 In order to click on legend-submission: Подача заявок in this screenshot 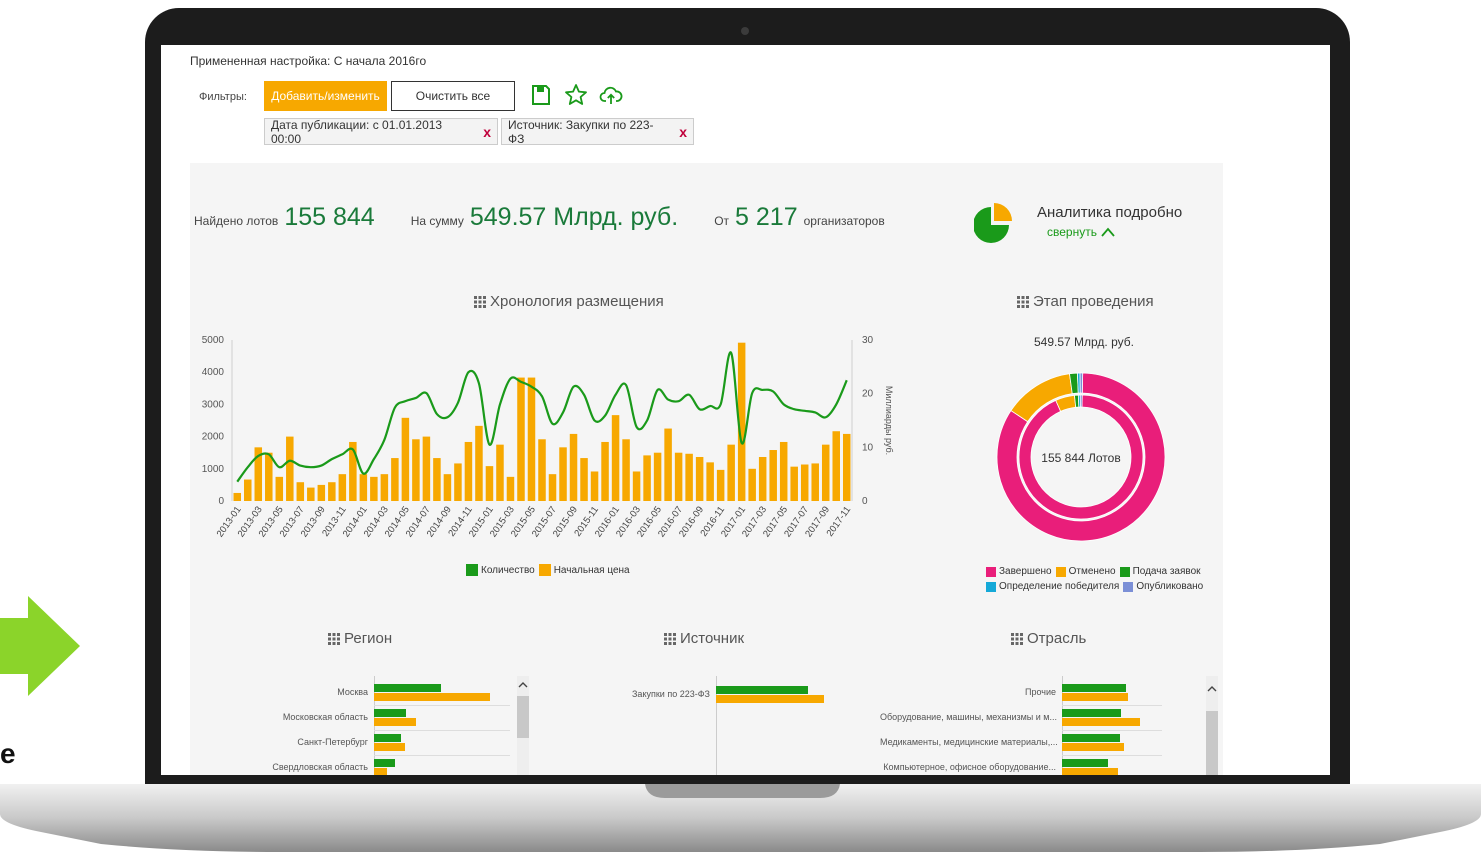, I will do `click(1166, 571)`.